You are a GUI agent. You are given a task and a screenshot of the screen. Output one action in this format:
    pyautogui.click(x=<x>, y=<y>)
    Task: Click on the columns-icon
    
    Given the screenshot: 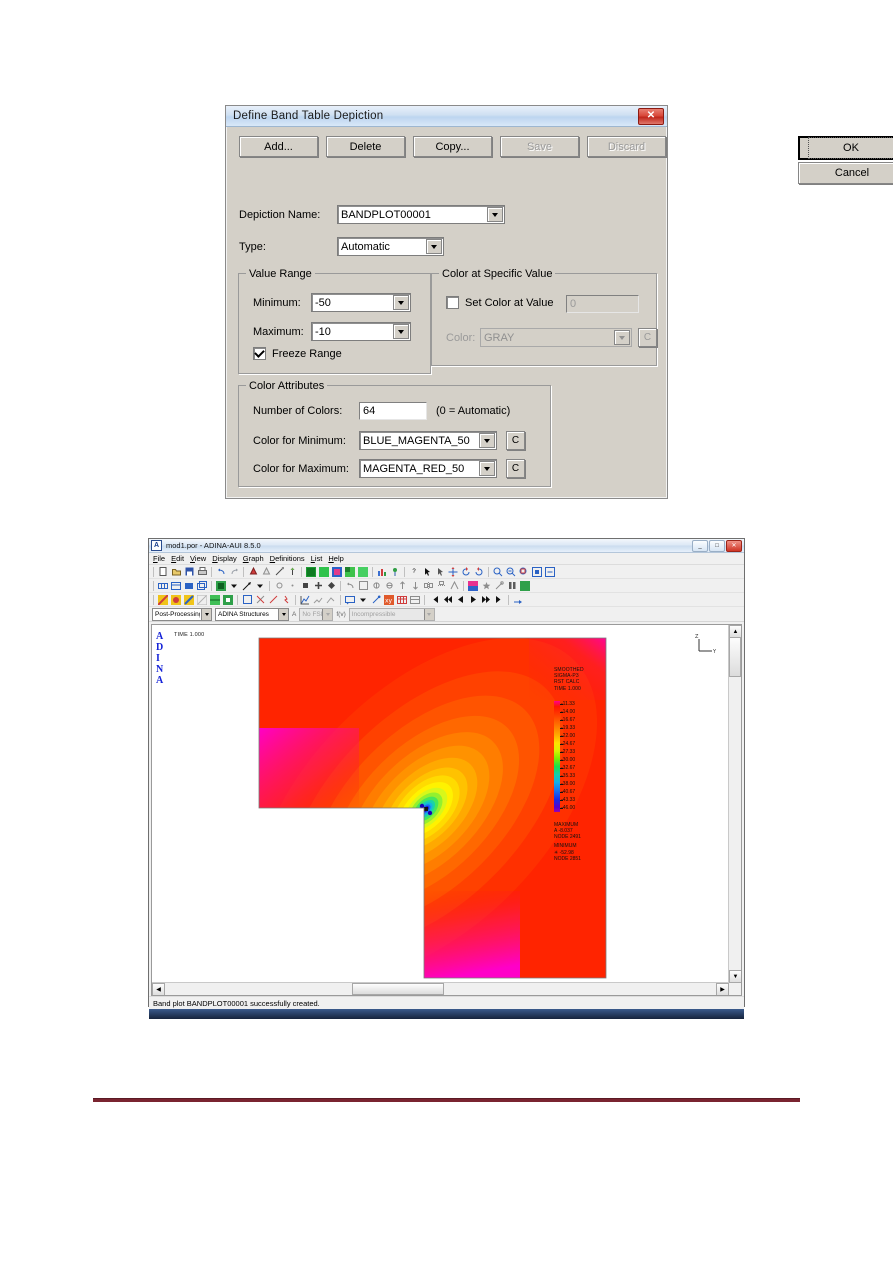 What is the action you would take?
    pyautogui.click(x=512, y=586)
    